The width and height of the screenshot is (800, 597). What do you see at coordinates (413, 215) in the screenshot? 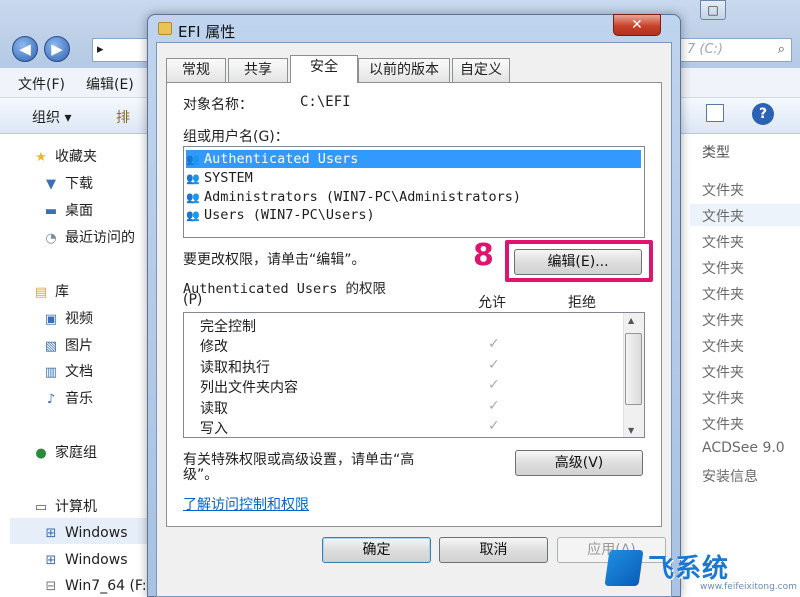
I see `list-item-users: 👥 Users (WIN7-PC\Users)` at bounding box center [413, 215].